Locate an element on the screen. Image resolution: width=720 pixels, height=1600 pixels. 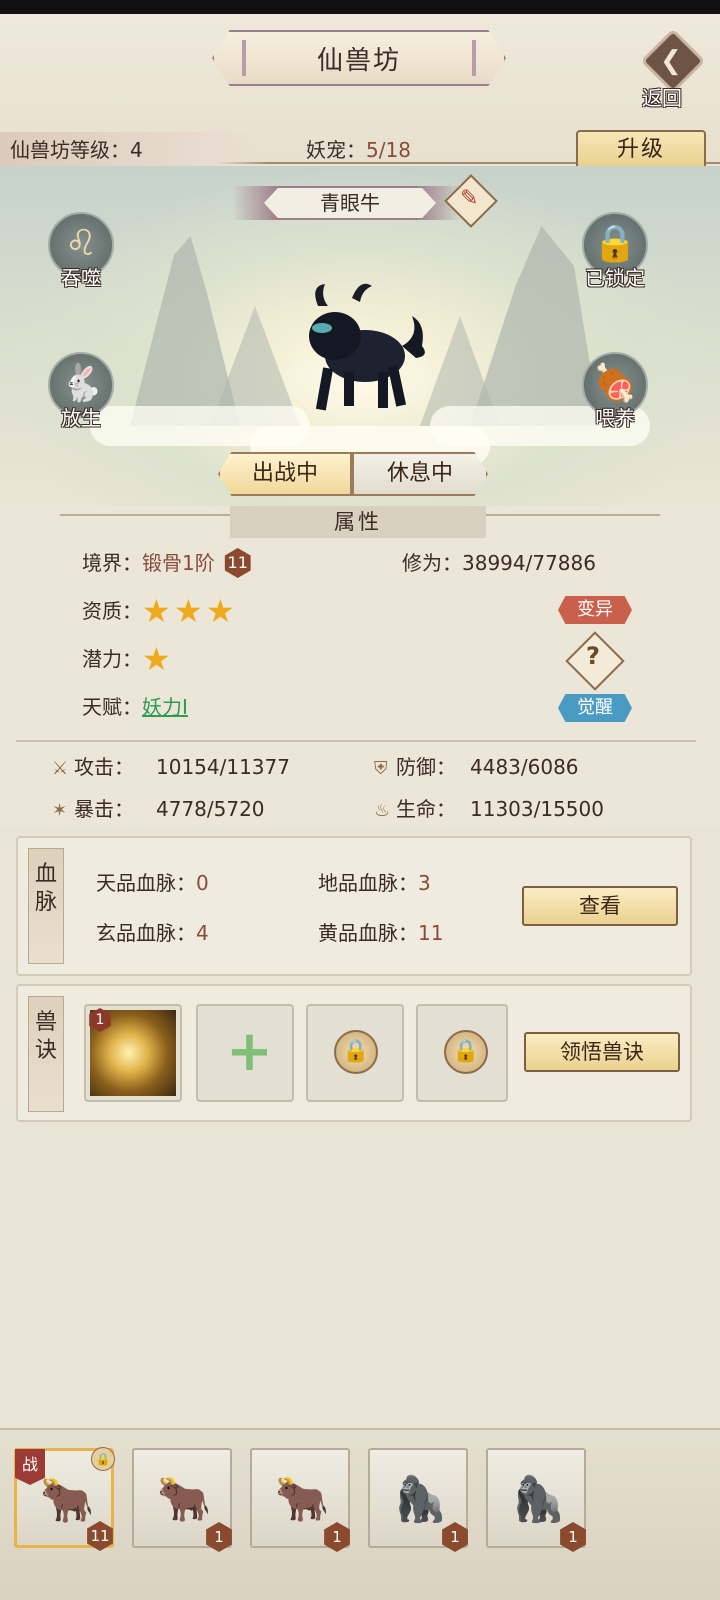
pet-ox-image is located at coordinates (367, 347).